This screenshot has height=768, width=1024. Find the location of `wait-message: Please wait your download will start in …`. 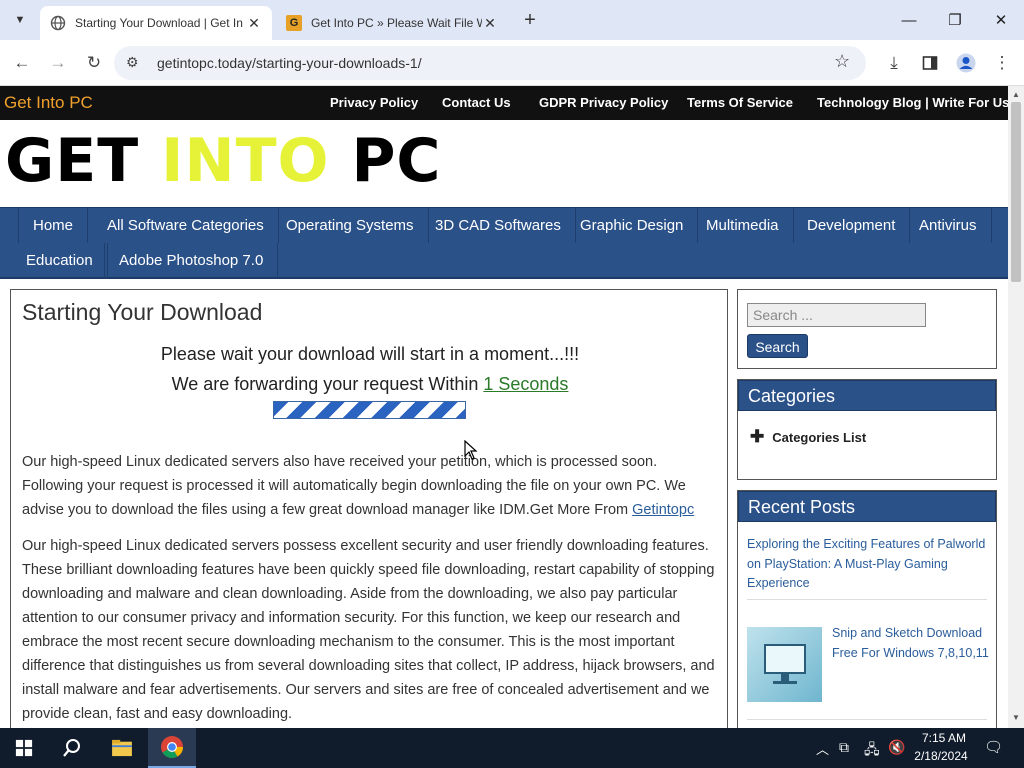

wait-message: Please wait your download will start in … is located at coordinates (370, 354).